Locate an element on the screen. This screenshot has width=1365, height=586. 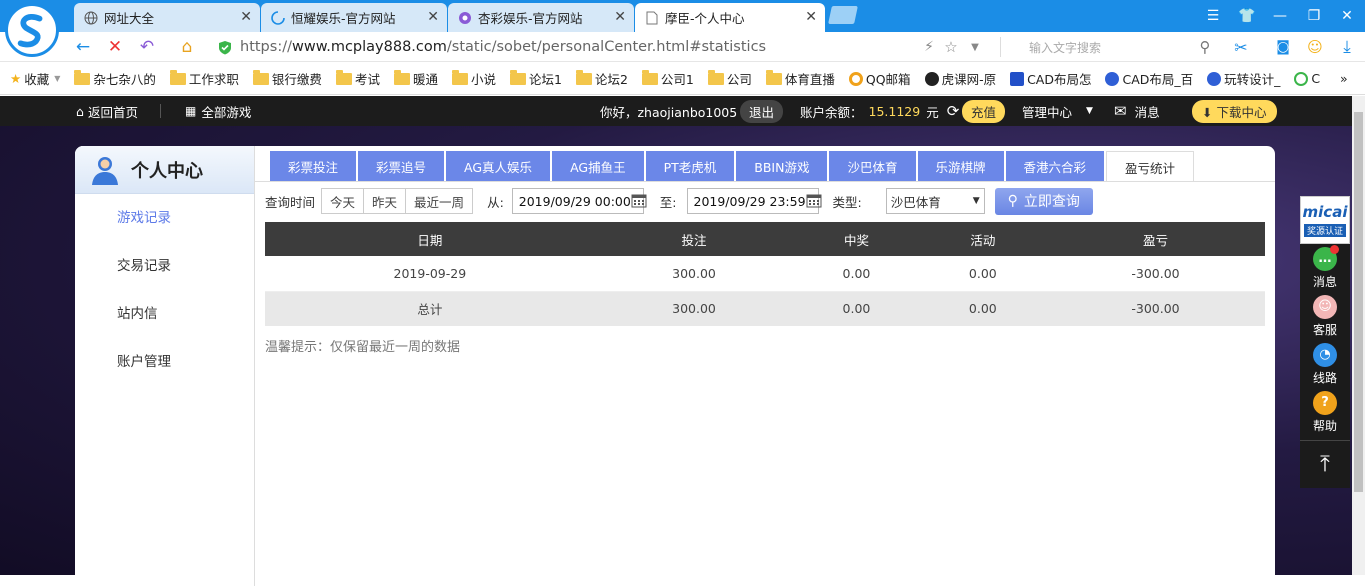
home-link: ⌂ 返回首页 is located at coordinates (107, 111).